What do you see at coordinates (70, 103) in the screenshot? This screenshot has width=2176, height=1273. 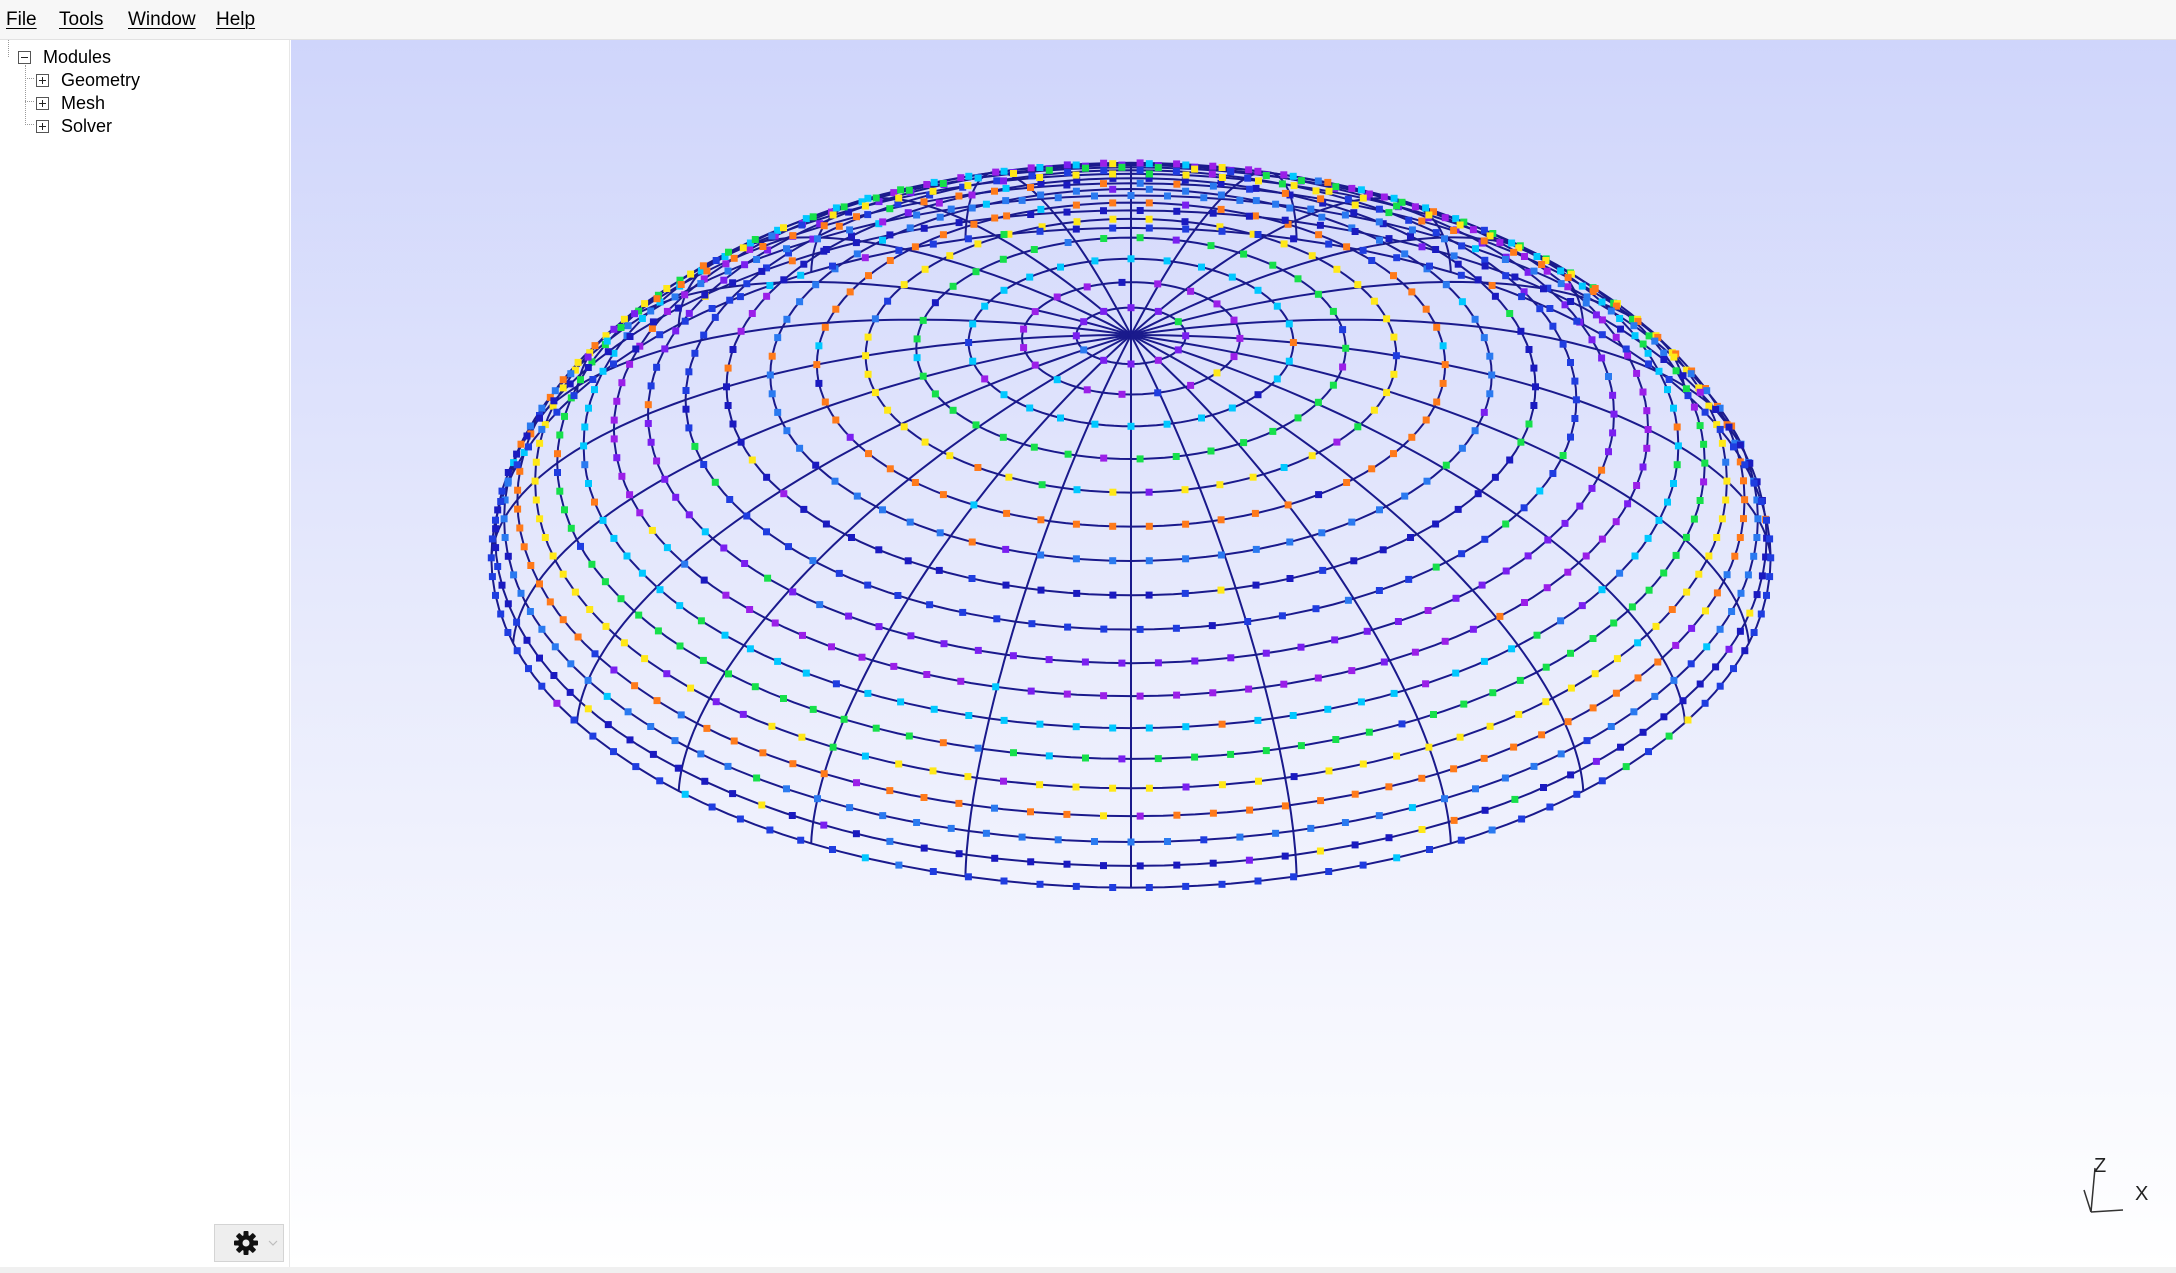 I see `tree-item-mesh: Mesh` at bounding box center [70, 103].